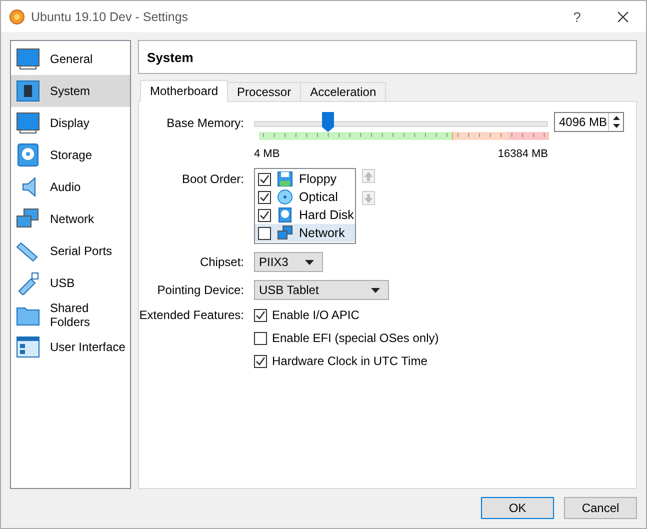 This screenshot has height=529, width=647. Describe the element at coordinates (401, 122) in the screenshot. I see `memory-slider` at that location.